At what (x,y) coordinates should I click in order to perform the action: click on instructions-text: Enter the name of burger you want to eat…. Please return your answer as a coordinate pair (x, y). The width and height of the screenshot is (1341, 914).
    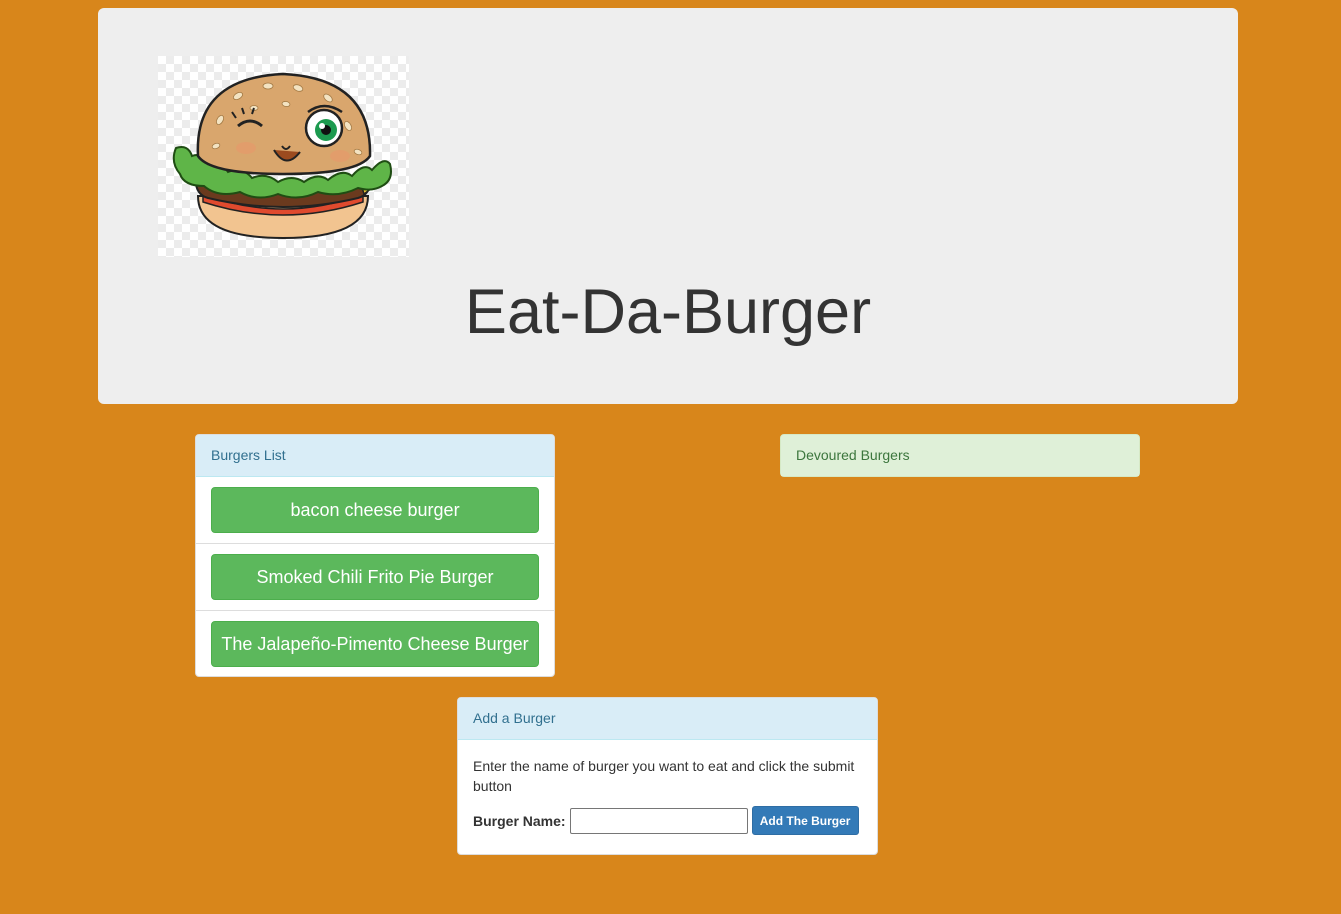
    Looking at the image, I should click on (664, 776).